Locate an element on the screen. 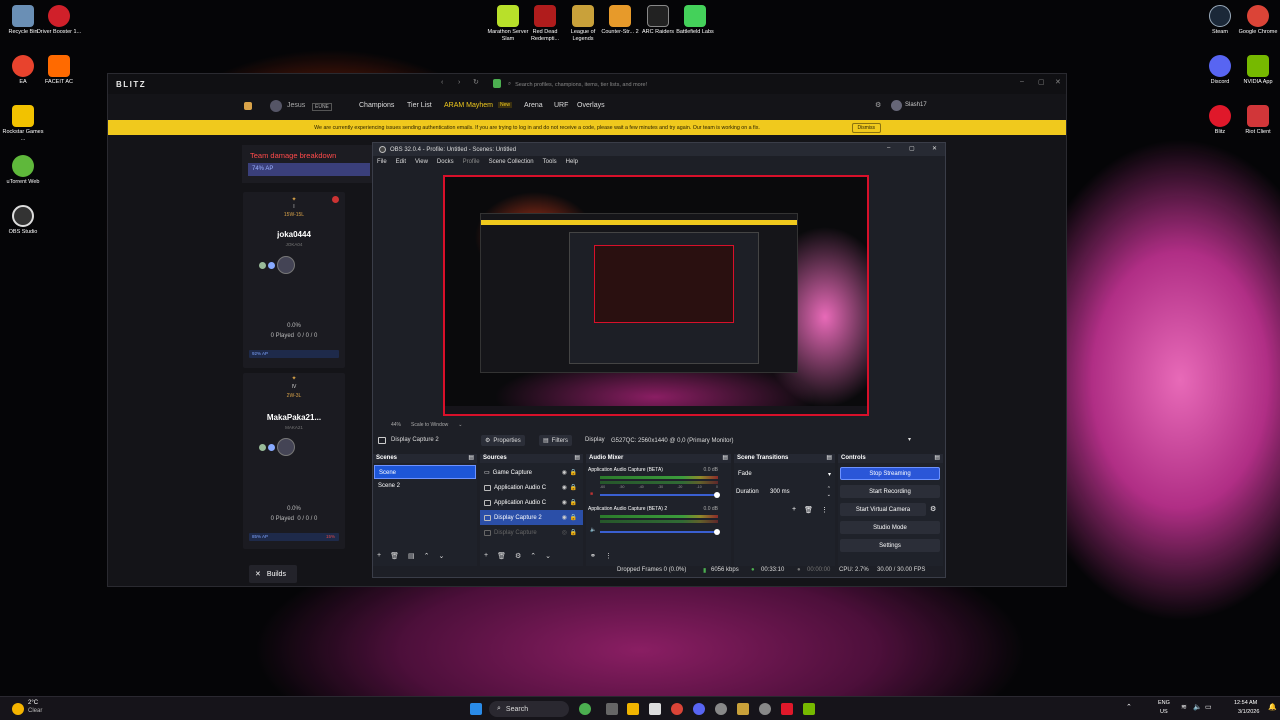  back-icon: ‹ is located at coordinates (442, 82).